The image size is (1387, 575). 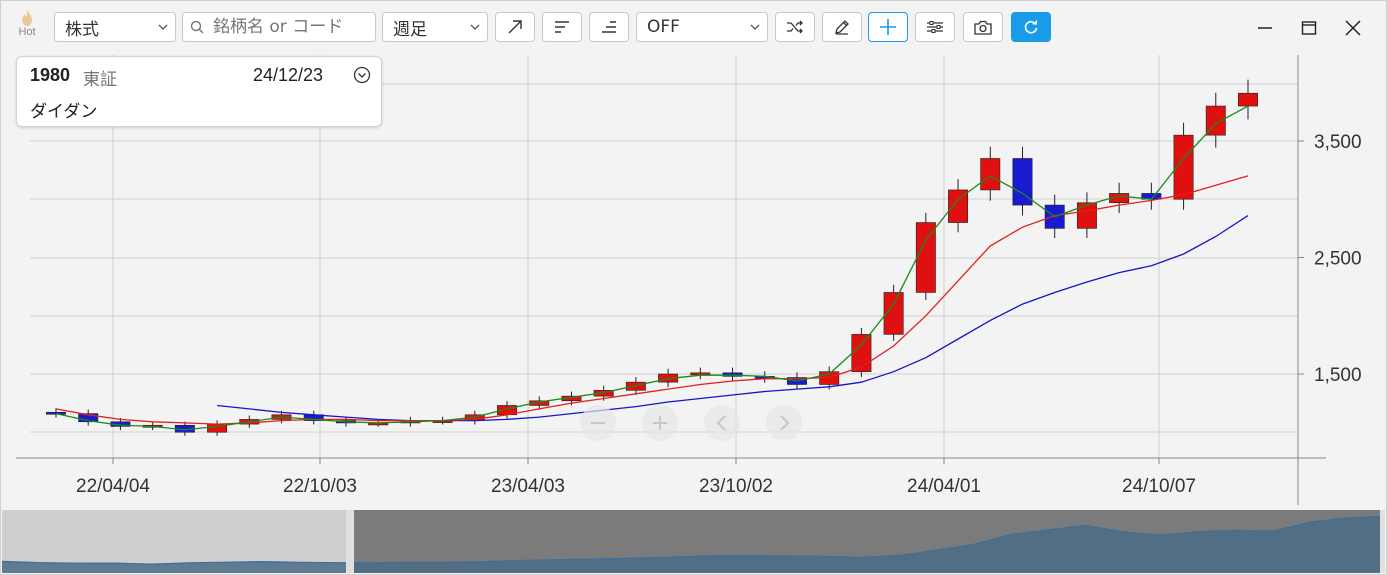 What do you see at coordinates (528, 486) in the screenshot?
I see `x-tick-label: 23/04/03` at bounding box center [528, 486].